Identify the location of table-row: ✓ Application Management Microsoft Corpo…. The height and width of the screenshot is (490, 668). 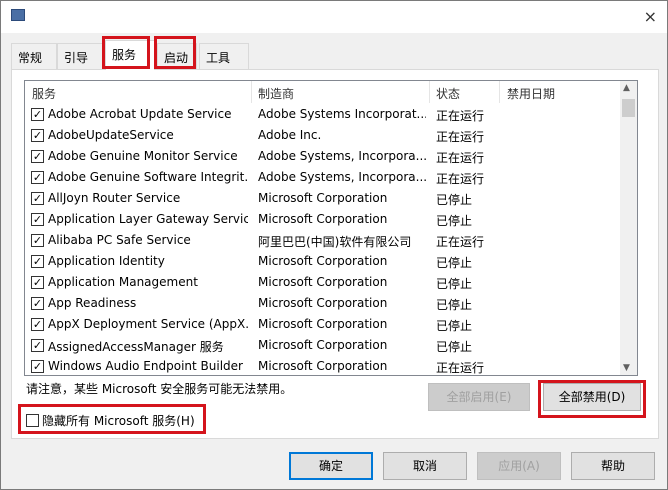
(323, 282).